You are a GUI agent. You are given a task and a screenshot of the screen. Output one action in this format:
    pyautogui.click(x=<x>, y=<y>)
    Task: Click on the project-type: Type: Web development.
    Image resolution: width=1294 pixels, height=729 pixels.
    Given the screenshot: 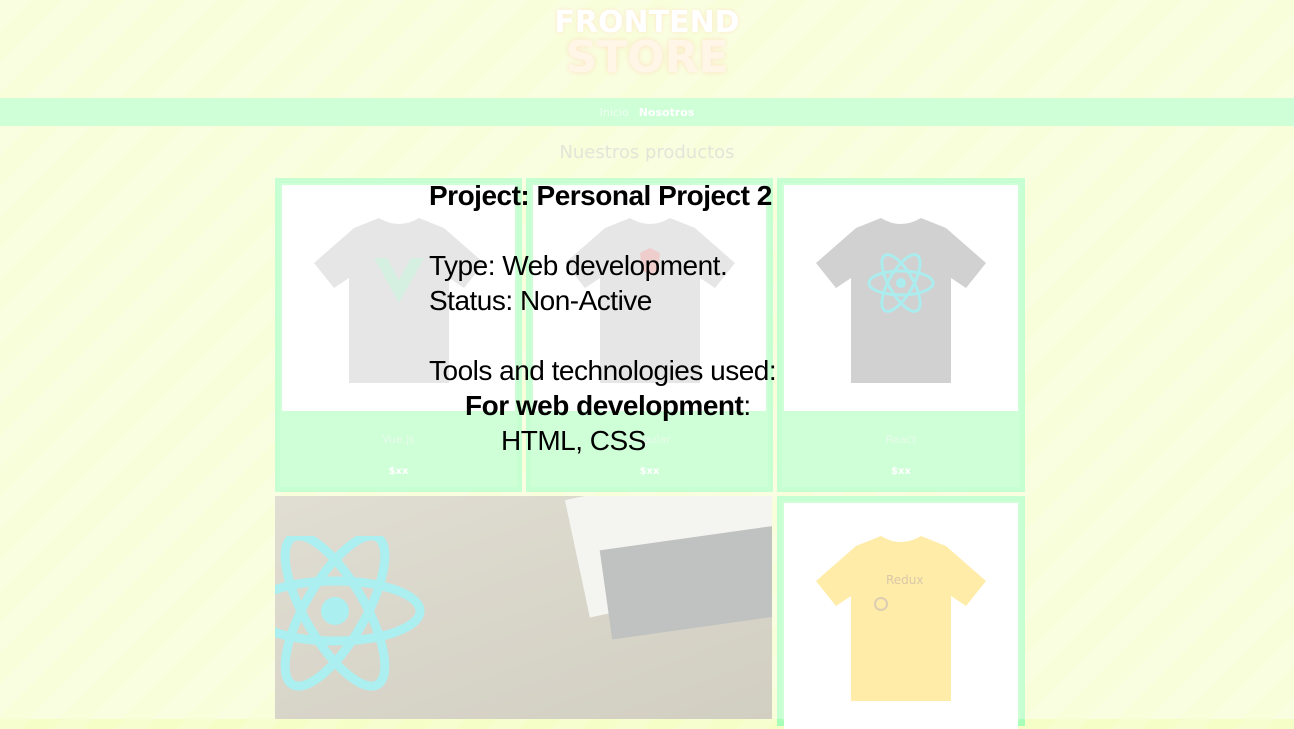 What is the action you would take?
    pyautogui.click(x=578, y=265)
    